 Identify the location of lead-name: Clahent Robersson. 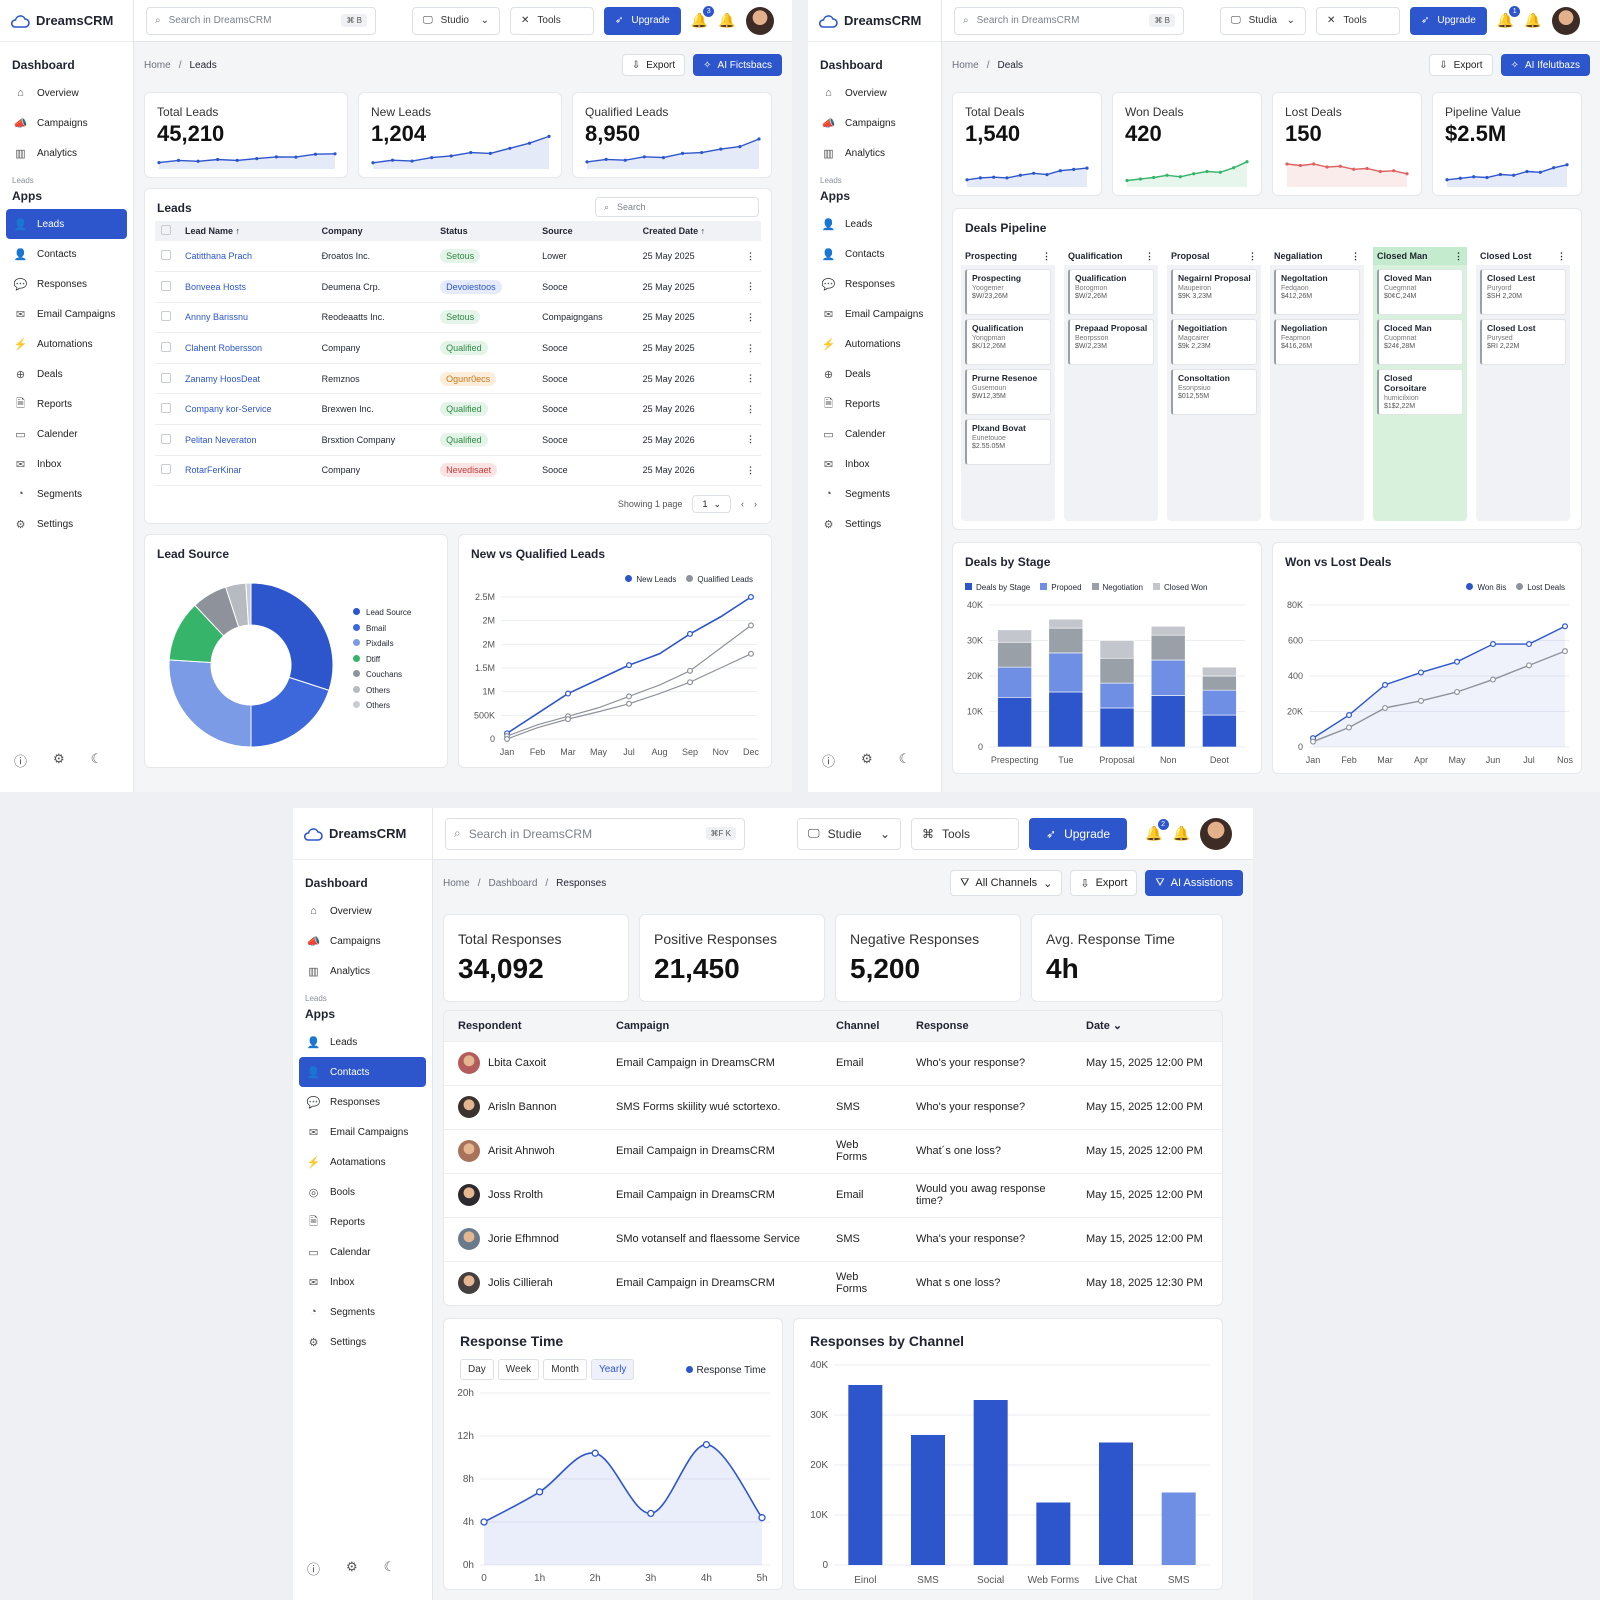
(247, 348).